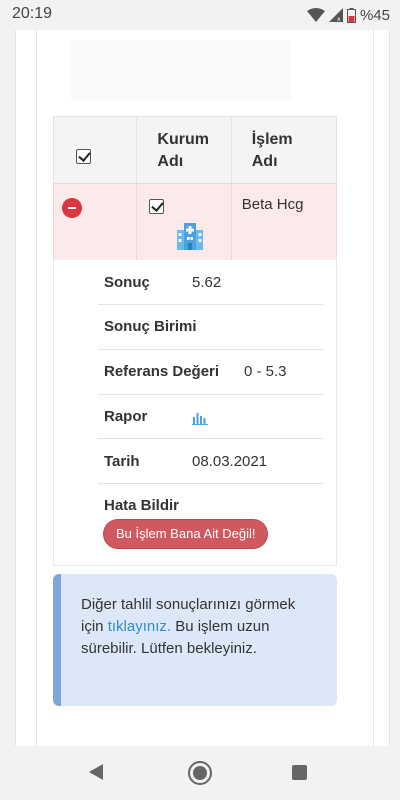 The width and height of the screenshot is (400, 800). What do you see at coordinates (190, 236) in the screenshot?
I see `hospital-icon` at bounding box center [190, 236].